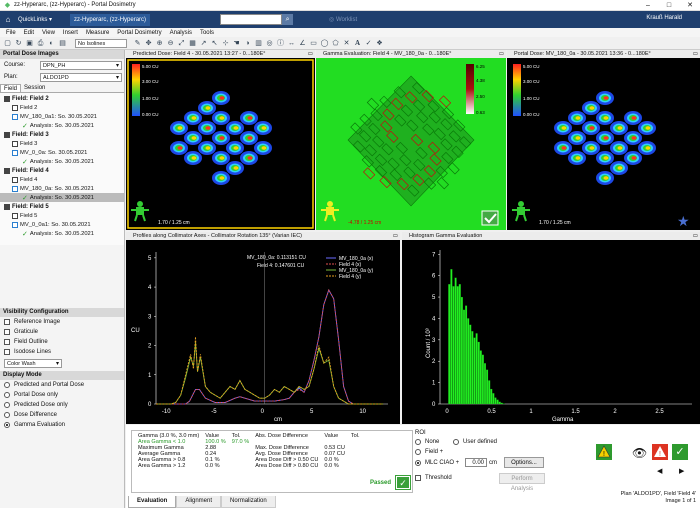  Describe the element at coordinates (62, 143) in the screenshot. I see `tree-item: Field 3` at that location.